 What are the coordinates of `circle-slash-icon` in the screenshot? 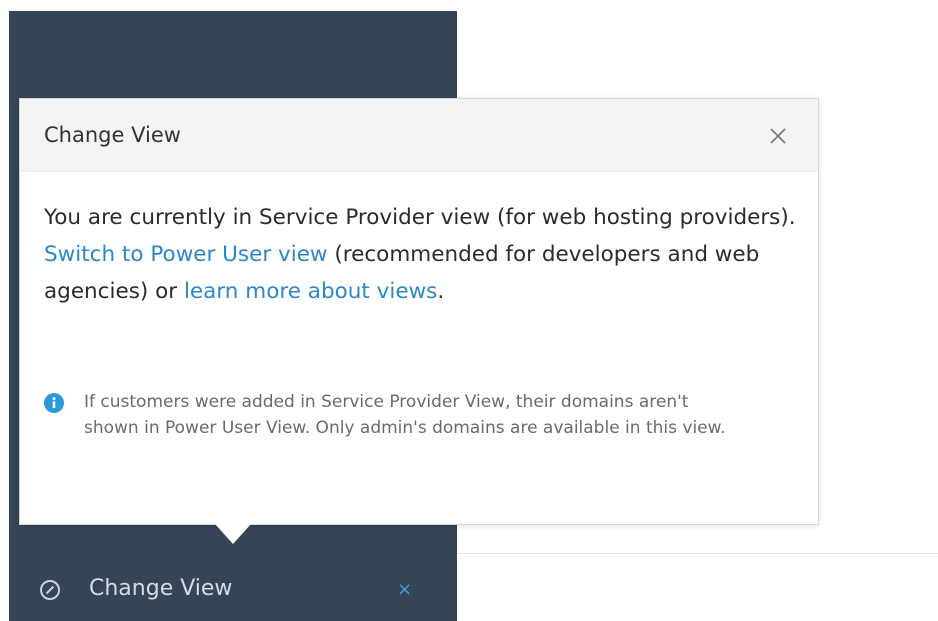 It's located at (50, 590).